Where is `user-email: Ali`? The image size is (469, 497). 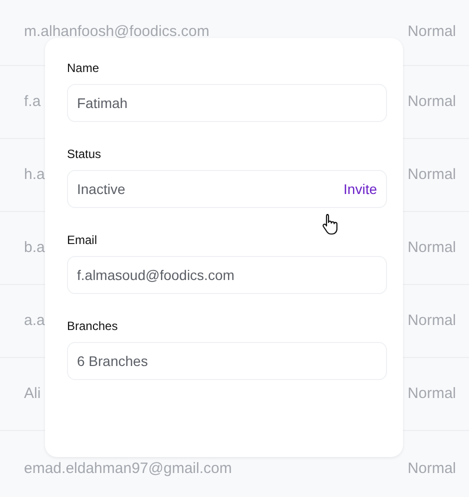
user-email: Ali is located at coordinates (32, 394).